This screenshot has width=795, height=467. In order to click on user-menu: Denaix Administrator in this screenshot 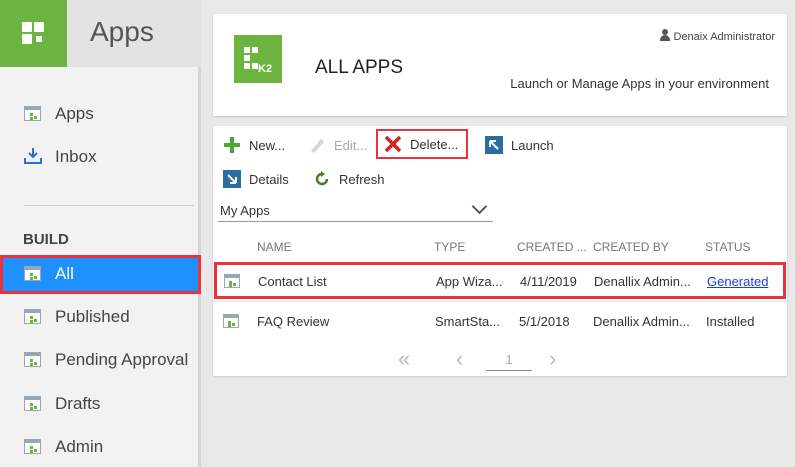, I will do `click(717, 36)`.